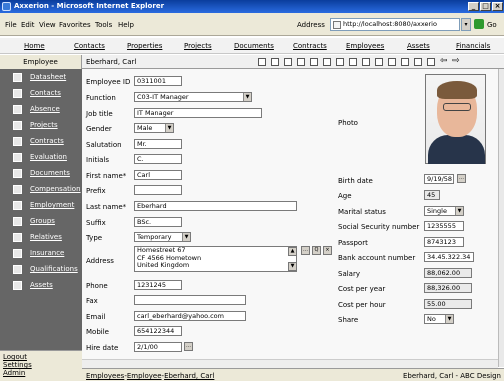 The image size is (504, 381). What do you see at coordinates (41, 125) in the screenshot?
I see `sidebar-item-projects: Projects` at bounding box center [41, 125].